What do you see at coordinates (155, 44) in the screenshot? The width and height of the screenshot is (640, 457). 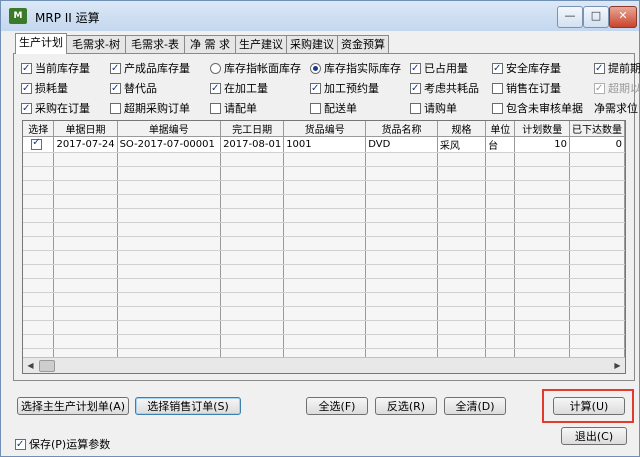 I see `tab-gross-demand-table: 毛需求-表` at bounding box center [155, 44].